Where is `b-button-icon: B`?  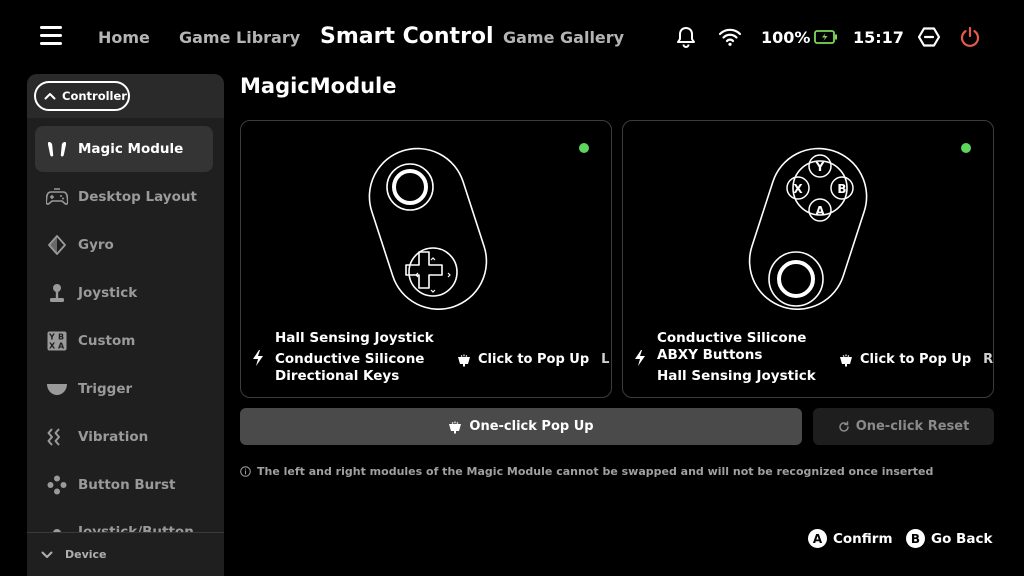 b-button-icon: B is located at coordinates (915, 538).